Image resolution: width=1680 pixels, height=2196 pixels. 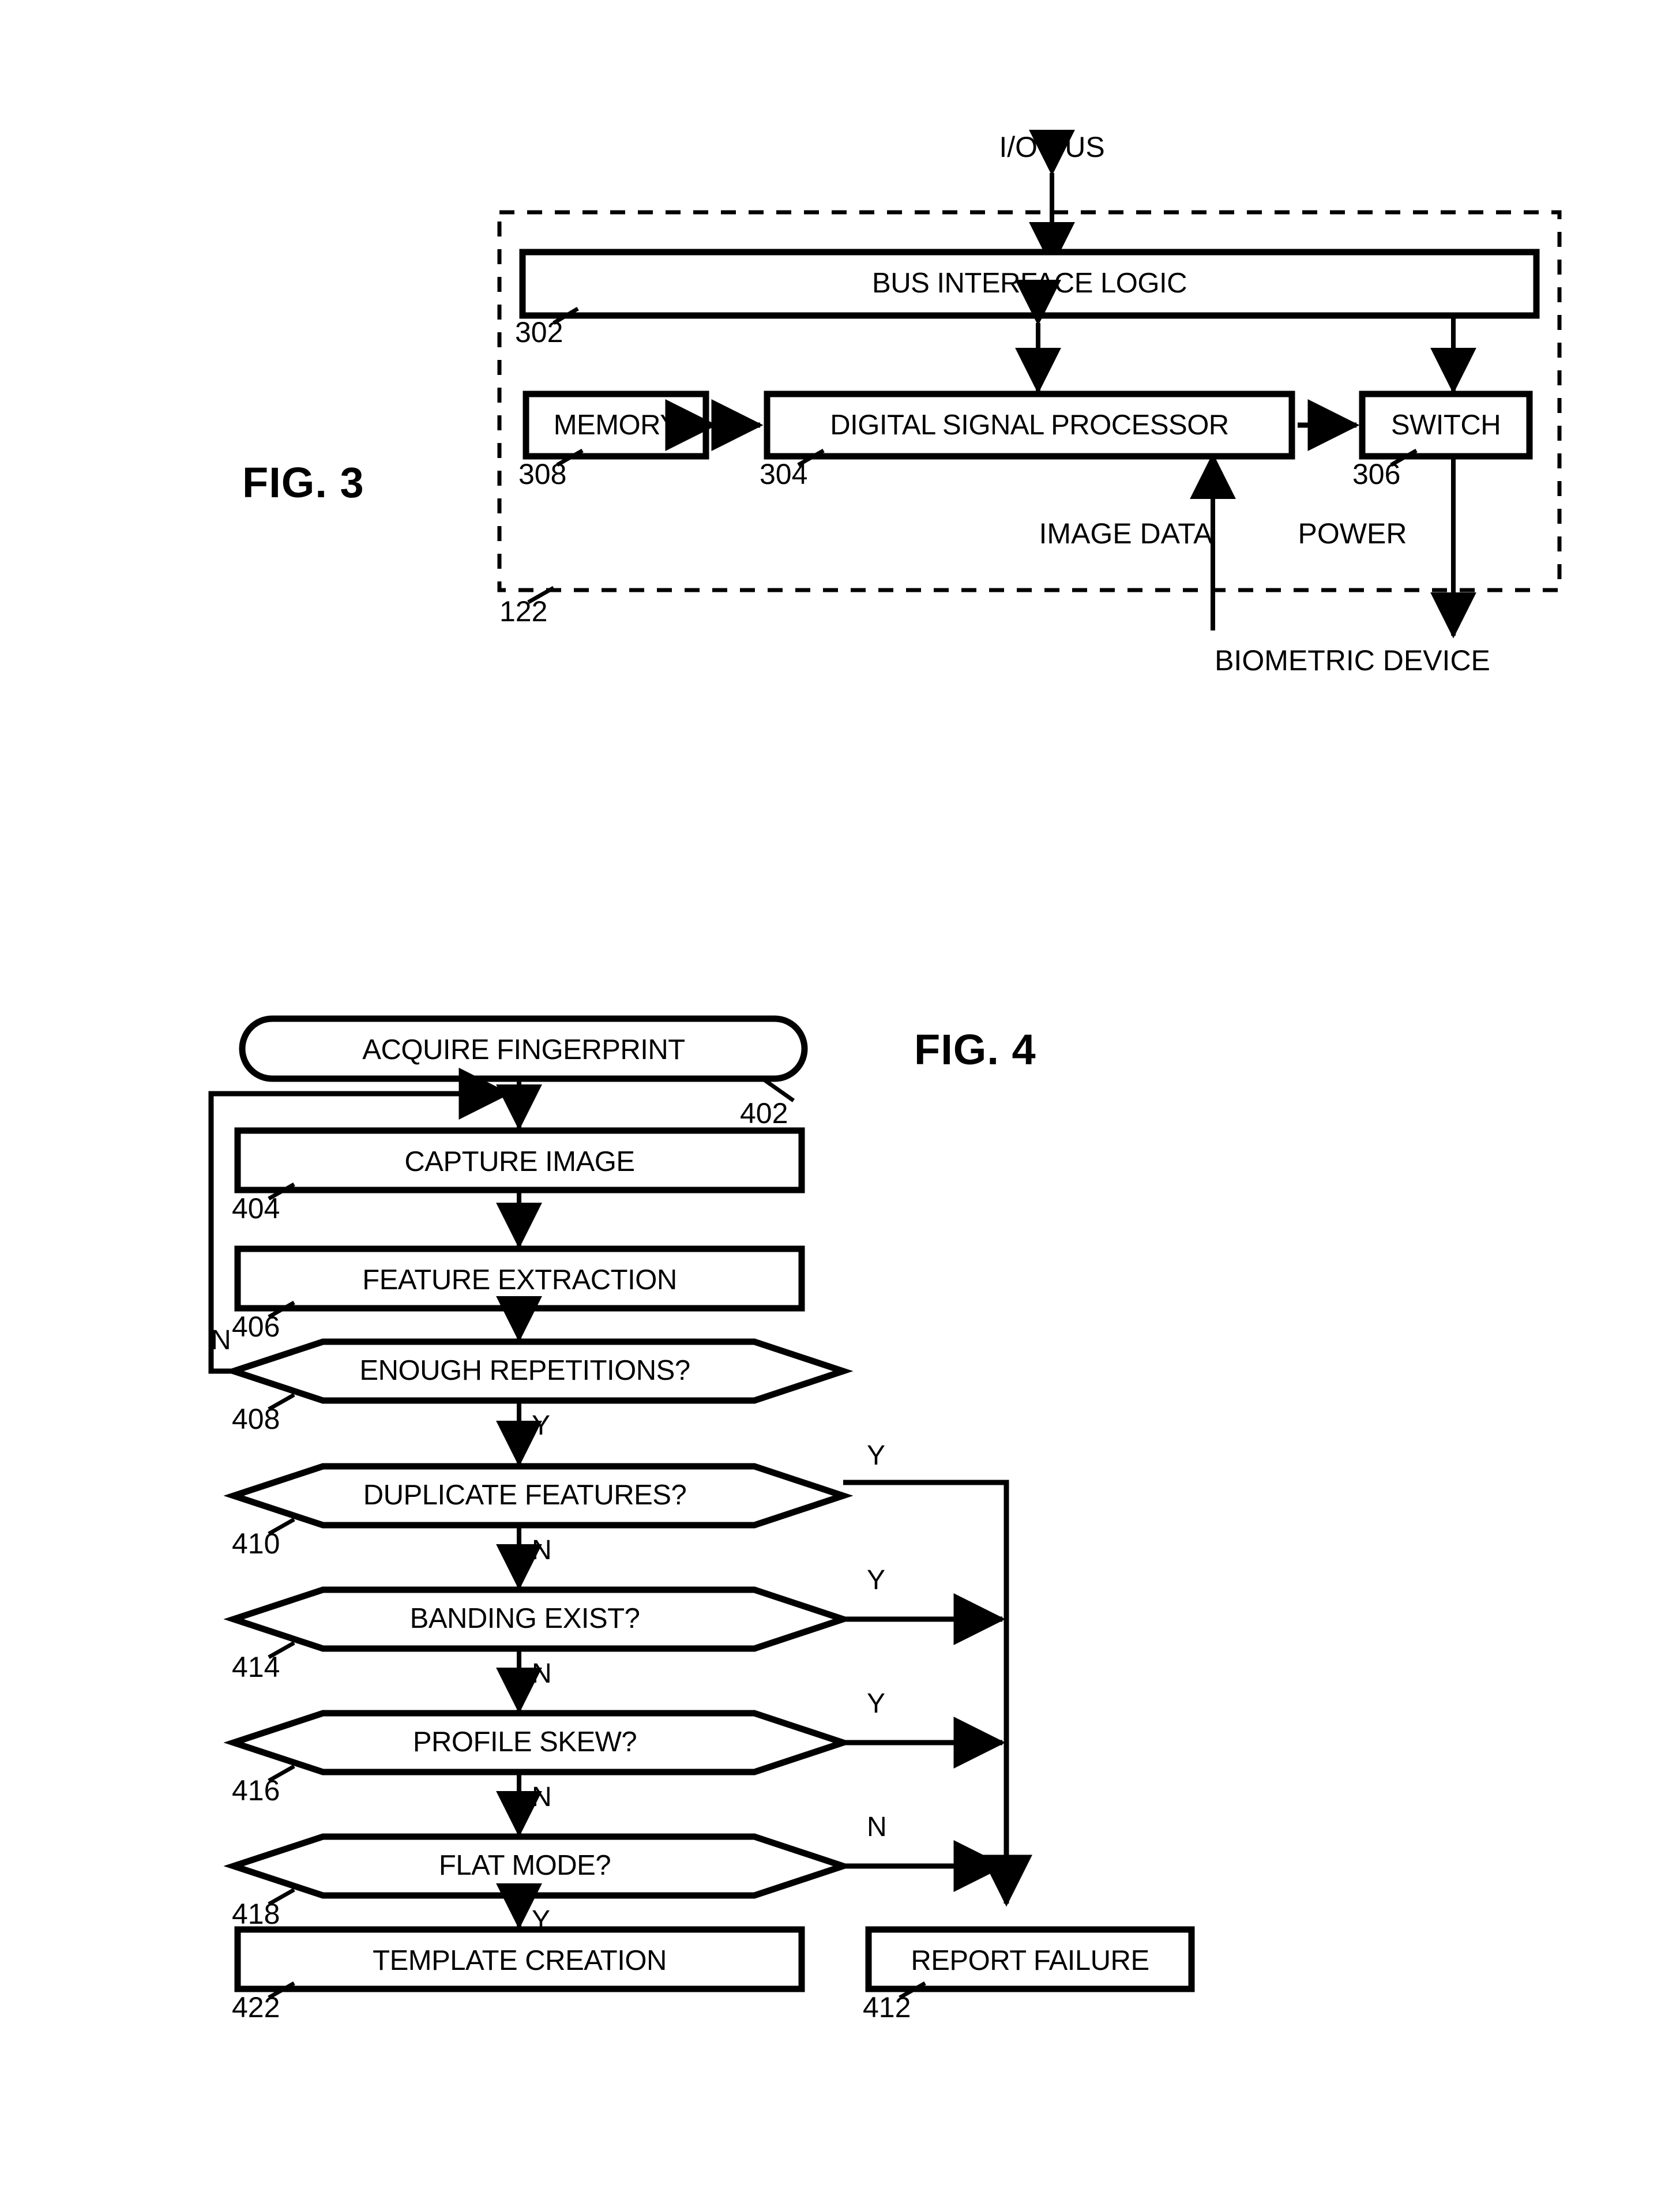 What do you see at coordinates (542, 474) in the screenshot?
I see `ref-308: 308` at bounding box center [542, 474].